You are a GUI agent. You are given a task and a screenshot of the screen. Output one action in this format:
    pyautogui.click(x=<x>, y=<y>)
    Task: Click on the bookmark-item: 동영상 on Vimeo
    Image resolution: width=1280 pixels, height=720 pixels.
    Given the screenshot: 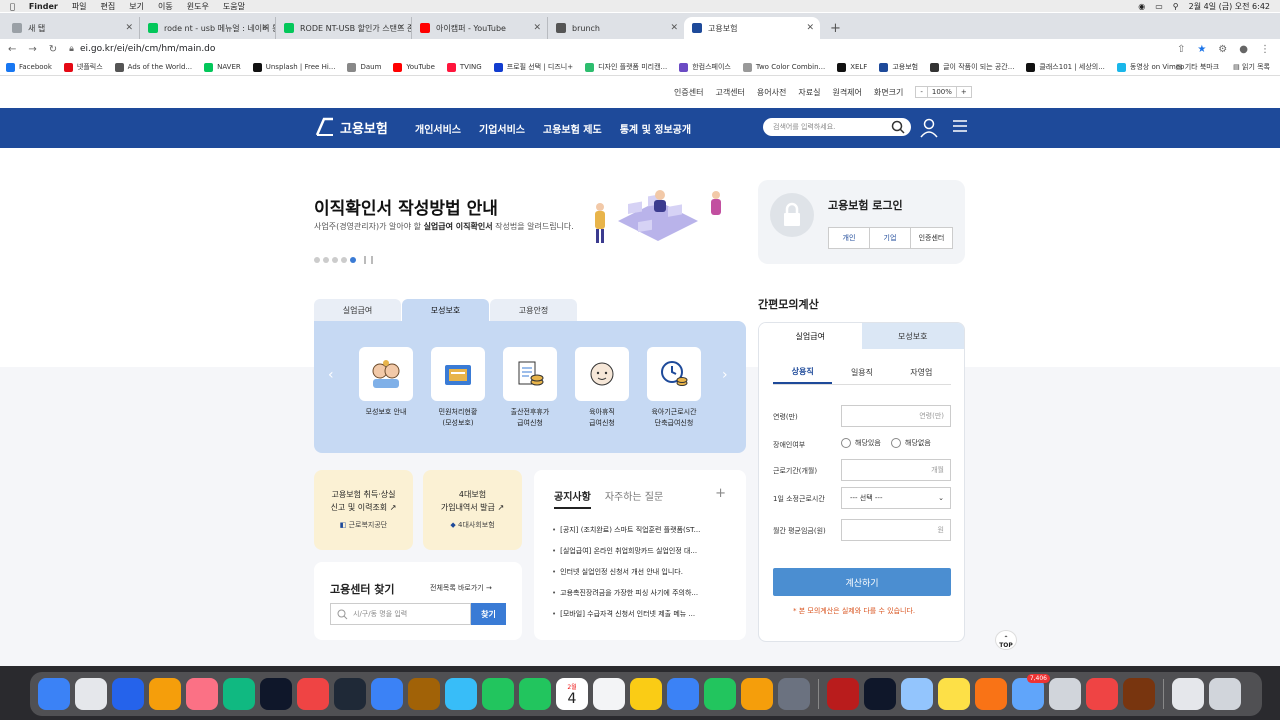 What is the action you would take?
    pyautogui.click(x=1150, y=67)
    